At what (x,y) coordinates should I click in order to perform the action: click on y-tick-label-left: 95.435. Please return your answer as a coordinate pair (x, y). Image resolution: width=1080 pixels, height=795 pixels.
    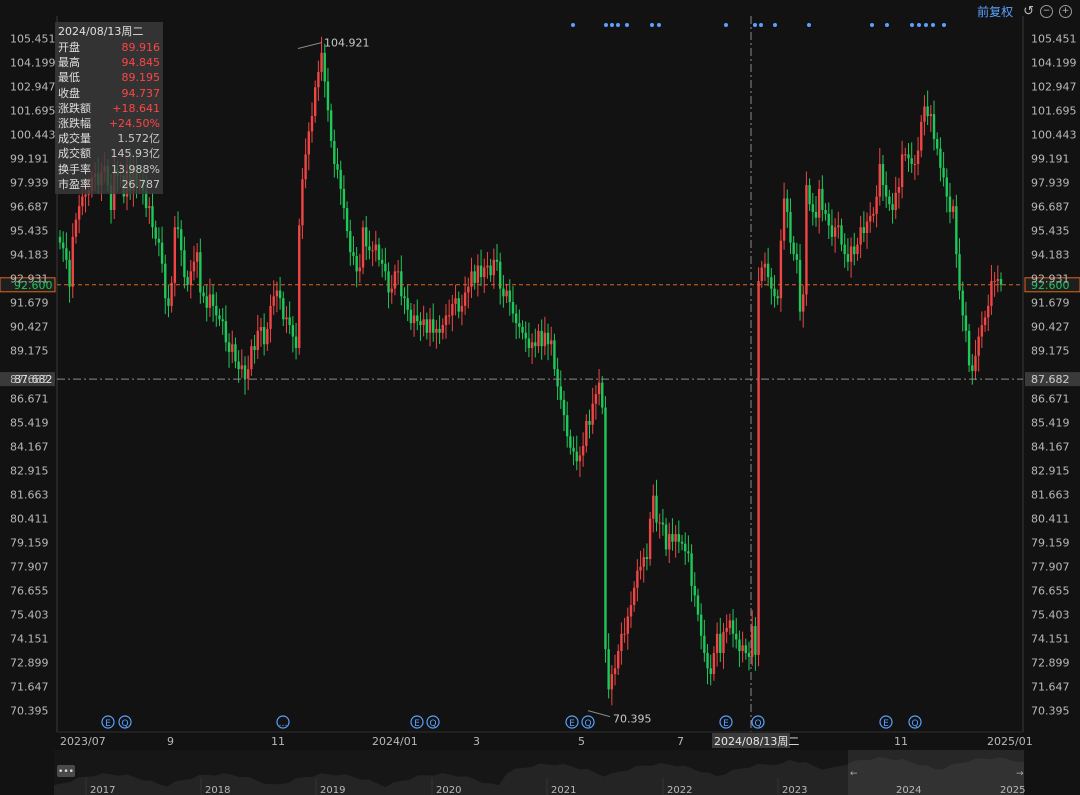
    Looking at the image, I should click on (29, 230).